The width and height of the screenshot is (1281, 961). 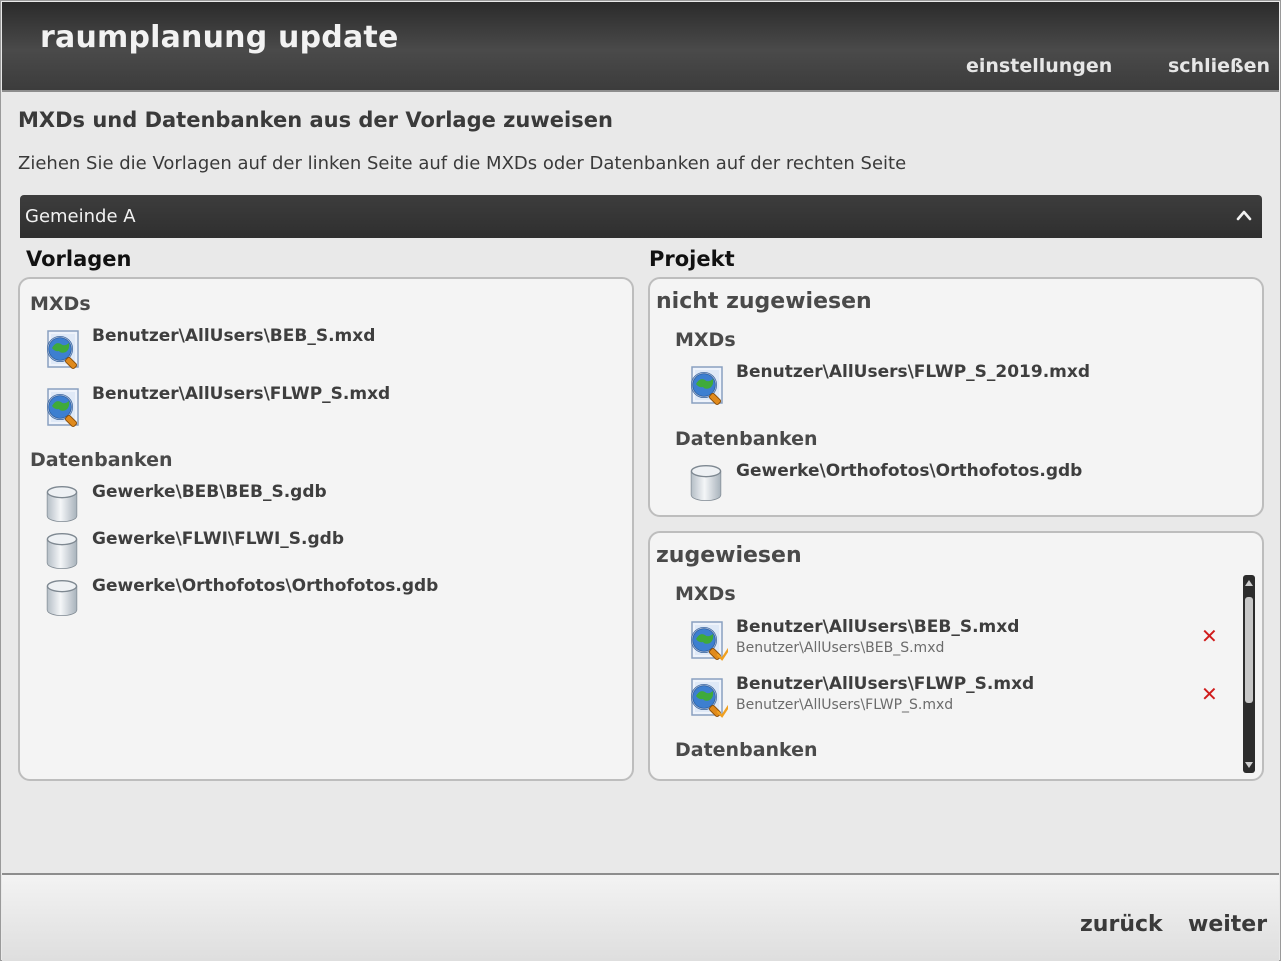 What do you see at coordinates (764, 301) in the screenshot?
I see `unassigned-heading: nicht zugewiesen` at bounding box center [764, 301].